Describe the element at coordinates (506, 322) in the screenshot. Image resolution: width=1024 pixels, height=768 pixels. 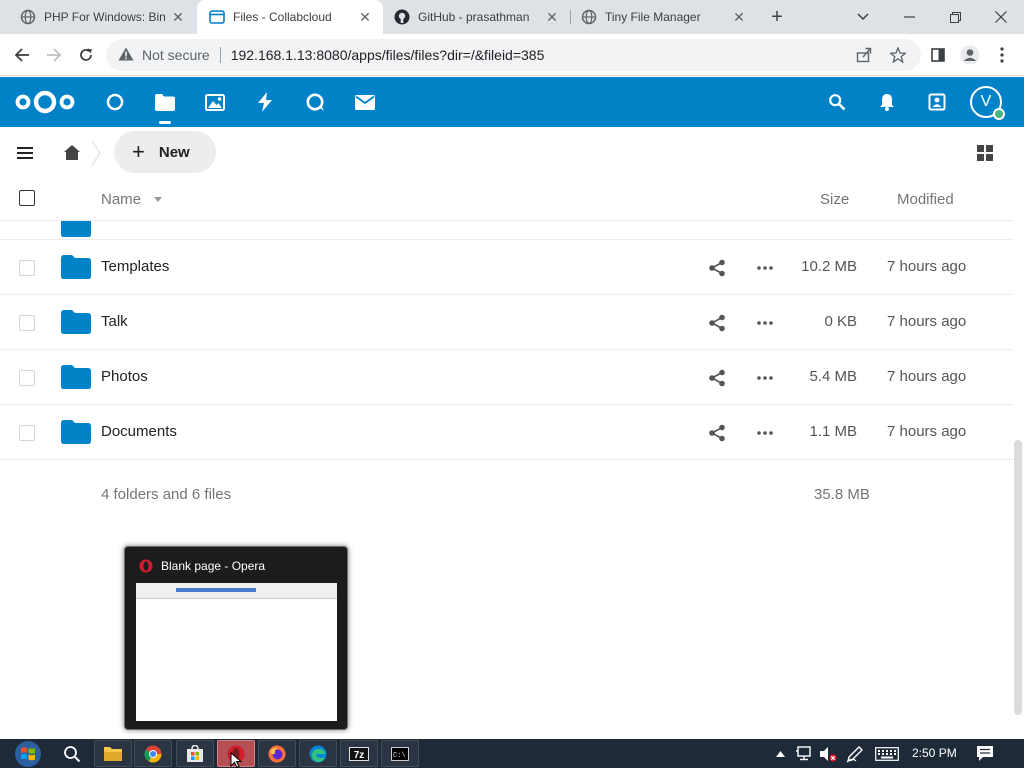
I see `table-row: Talk 0 KB 7 hours ago` at that location.